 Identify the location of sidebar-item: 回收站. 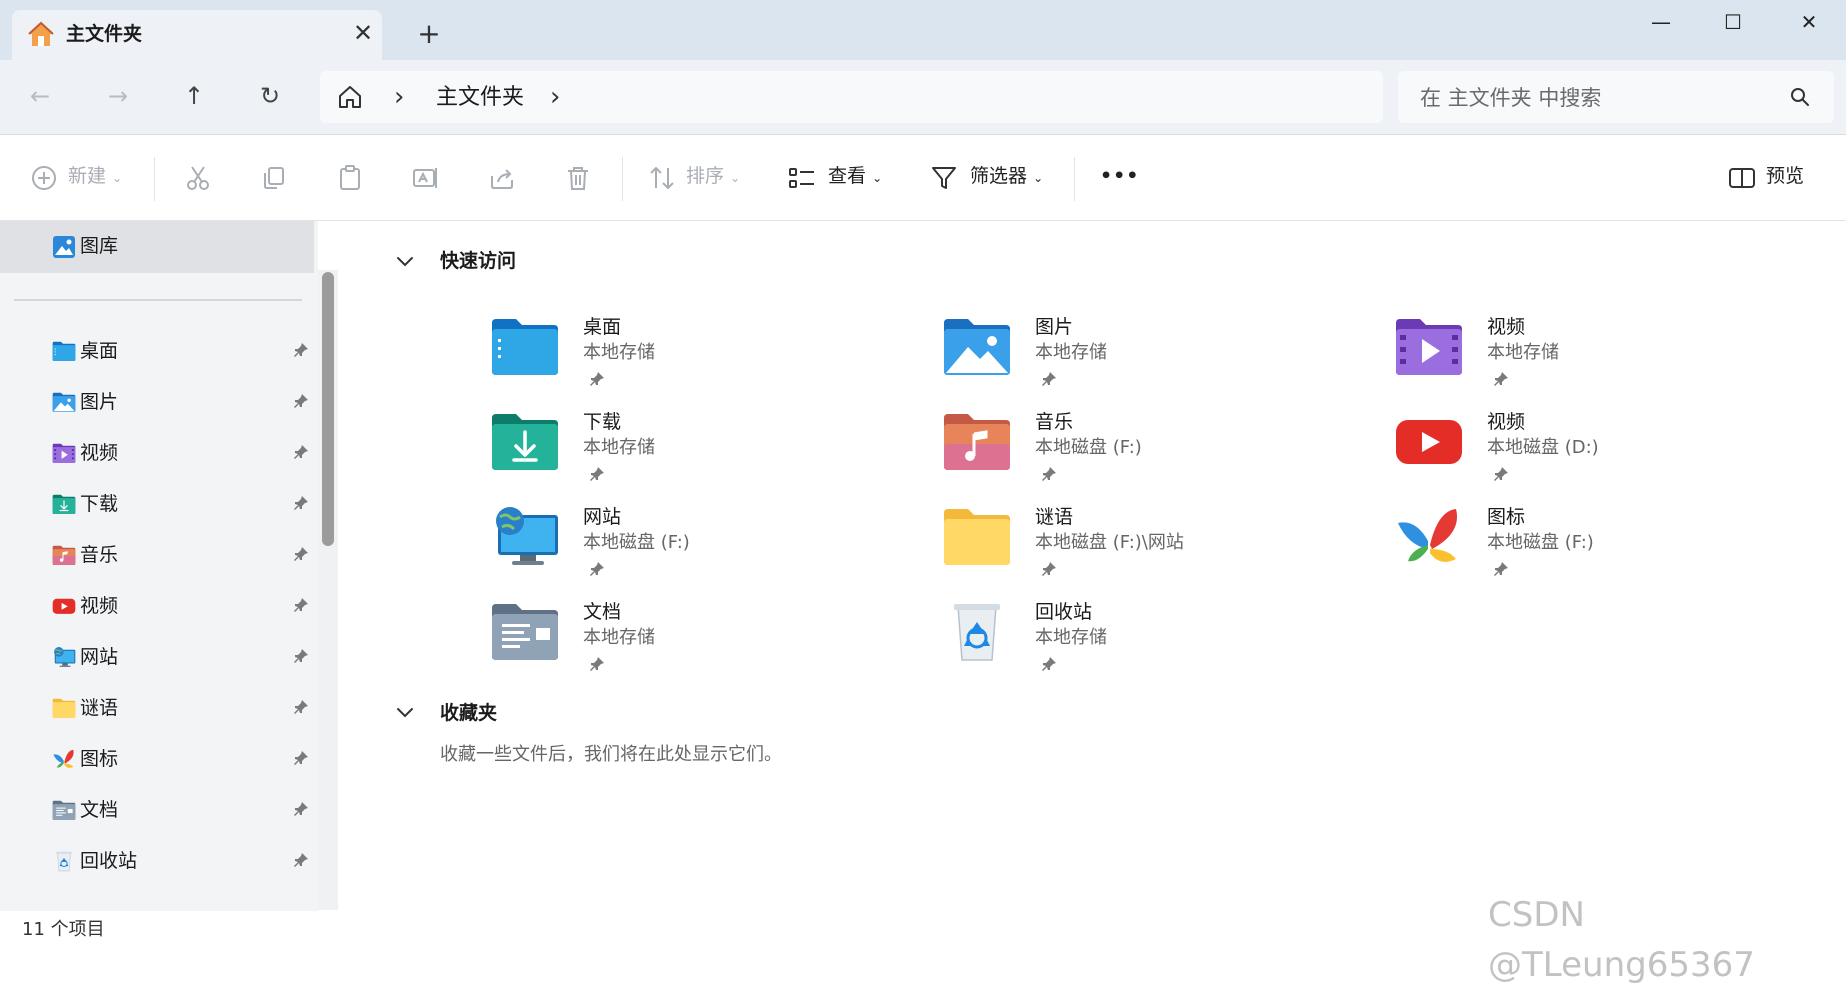
(157, 861).